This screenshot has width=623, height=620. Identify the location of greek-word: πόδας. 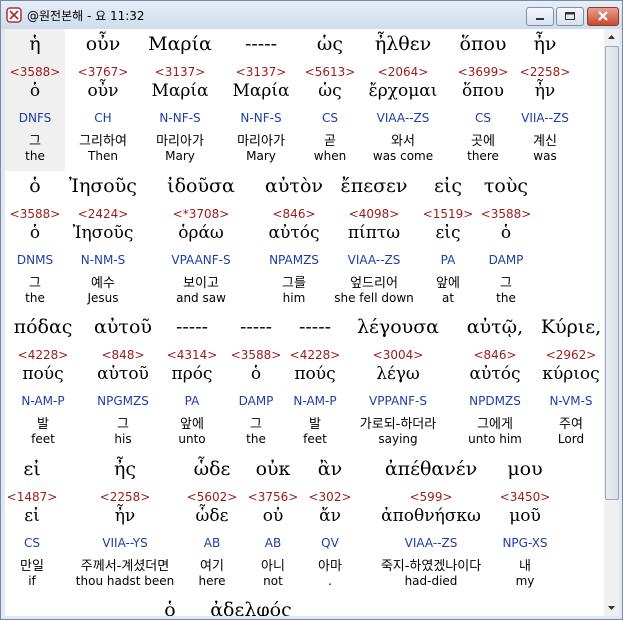
(43, 327).